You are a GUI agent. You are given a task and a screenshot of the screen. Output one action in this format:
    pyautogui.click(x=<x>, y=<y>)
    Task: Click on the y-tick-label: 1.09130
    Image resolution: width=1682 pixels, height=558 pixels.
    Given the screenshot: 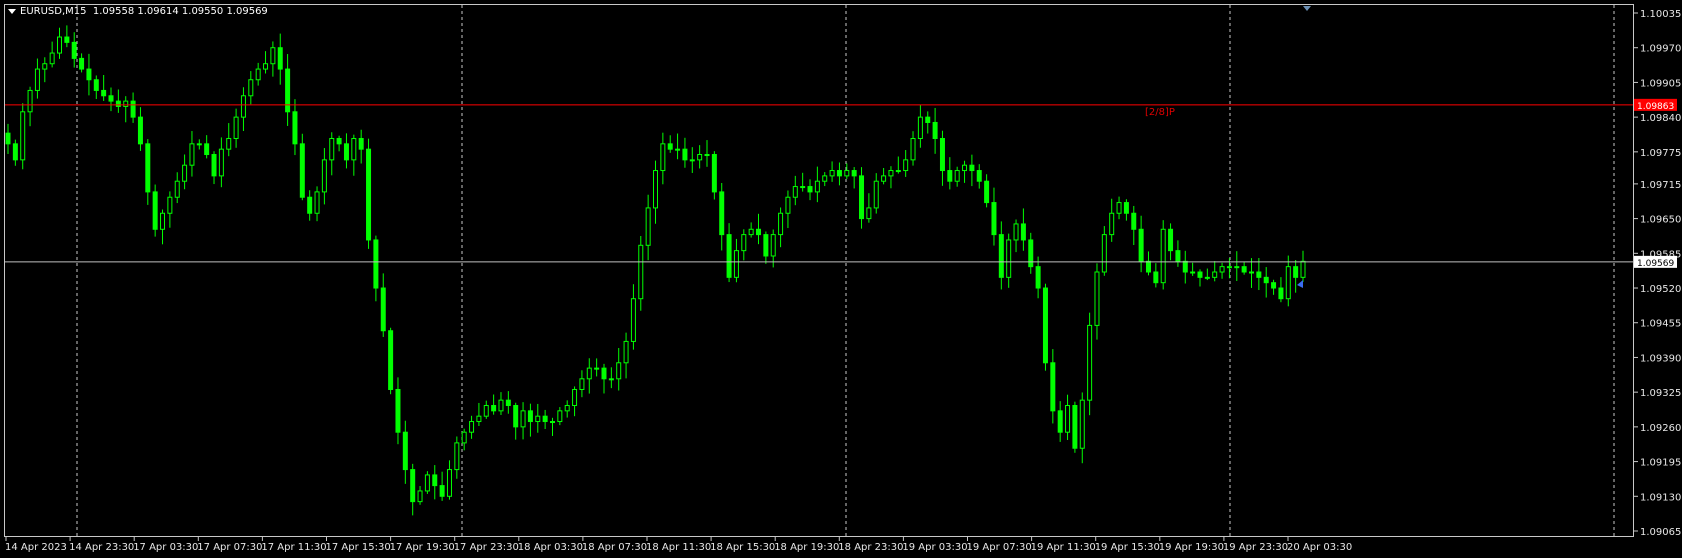 What is the action you would take?
    pyautogui.click(x=1660, y=497)
    